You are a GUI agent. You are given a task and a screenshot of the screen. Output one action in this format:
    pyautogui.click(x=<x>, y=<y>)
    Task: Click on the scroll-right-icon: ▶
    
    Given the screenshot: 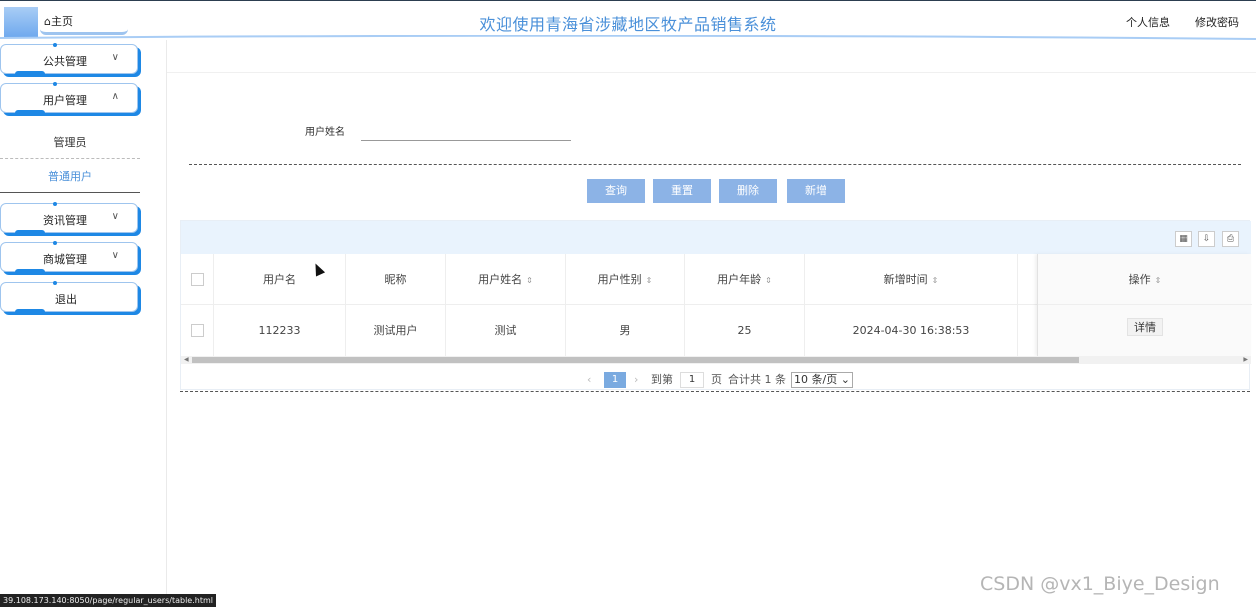 What is the action you would take?
    pyautogui.click(x=1245, y=360)
    